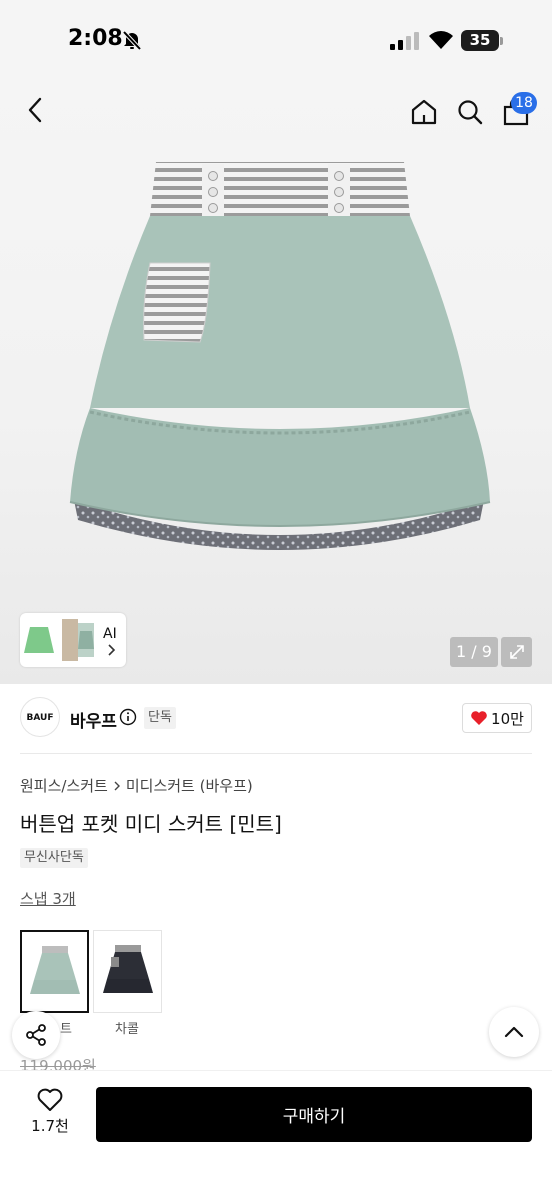  What do you see at coordinates (189, 785) in the screenshot?
I see `breadcrumb-subcategory: 미디스커트 (바우프)` at bounding box center [189, 785].